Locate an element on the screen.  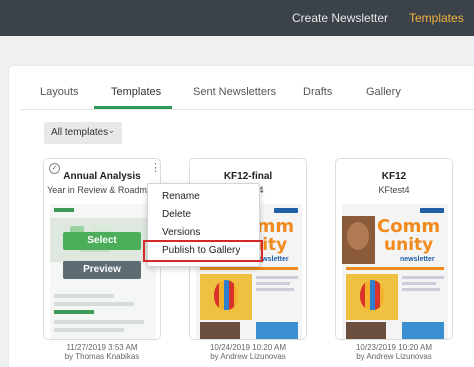
card-subtitle: KFtest4 is located at coordinates (394, 190).